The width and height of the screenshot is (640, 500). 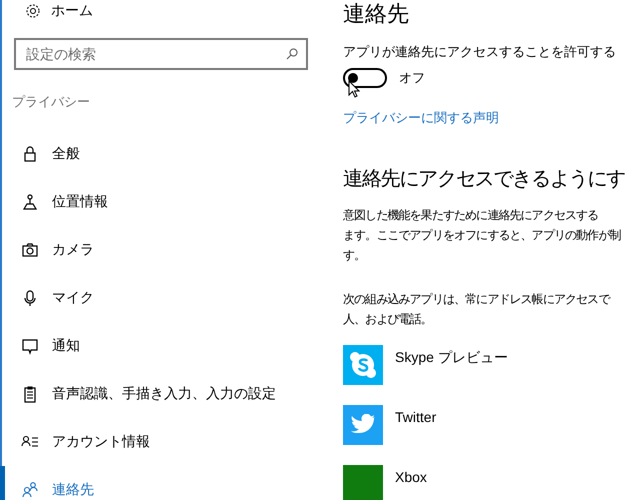 What do you see at coordinates (479, 52) in the screenshot?
I see `toggle-label: アプリが連絡先にアクセスすることを許可する` at bounding box center [479, 52].